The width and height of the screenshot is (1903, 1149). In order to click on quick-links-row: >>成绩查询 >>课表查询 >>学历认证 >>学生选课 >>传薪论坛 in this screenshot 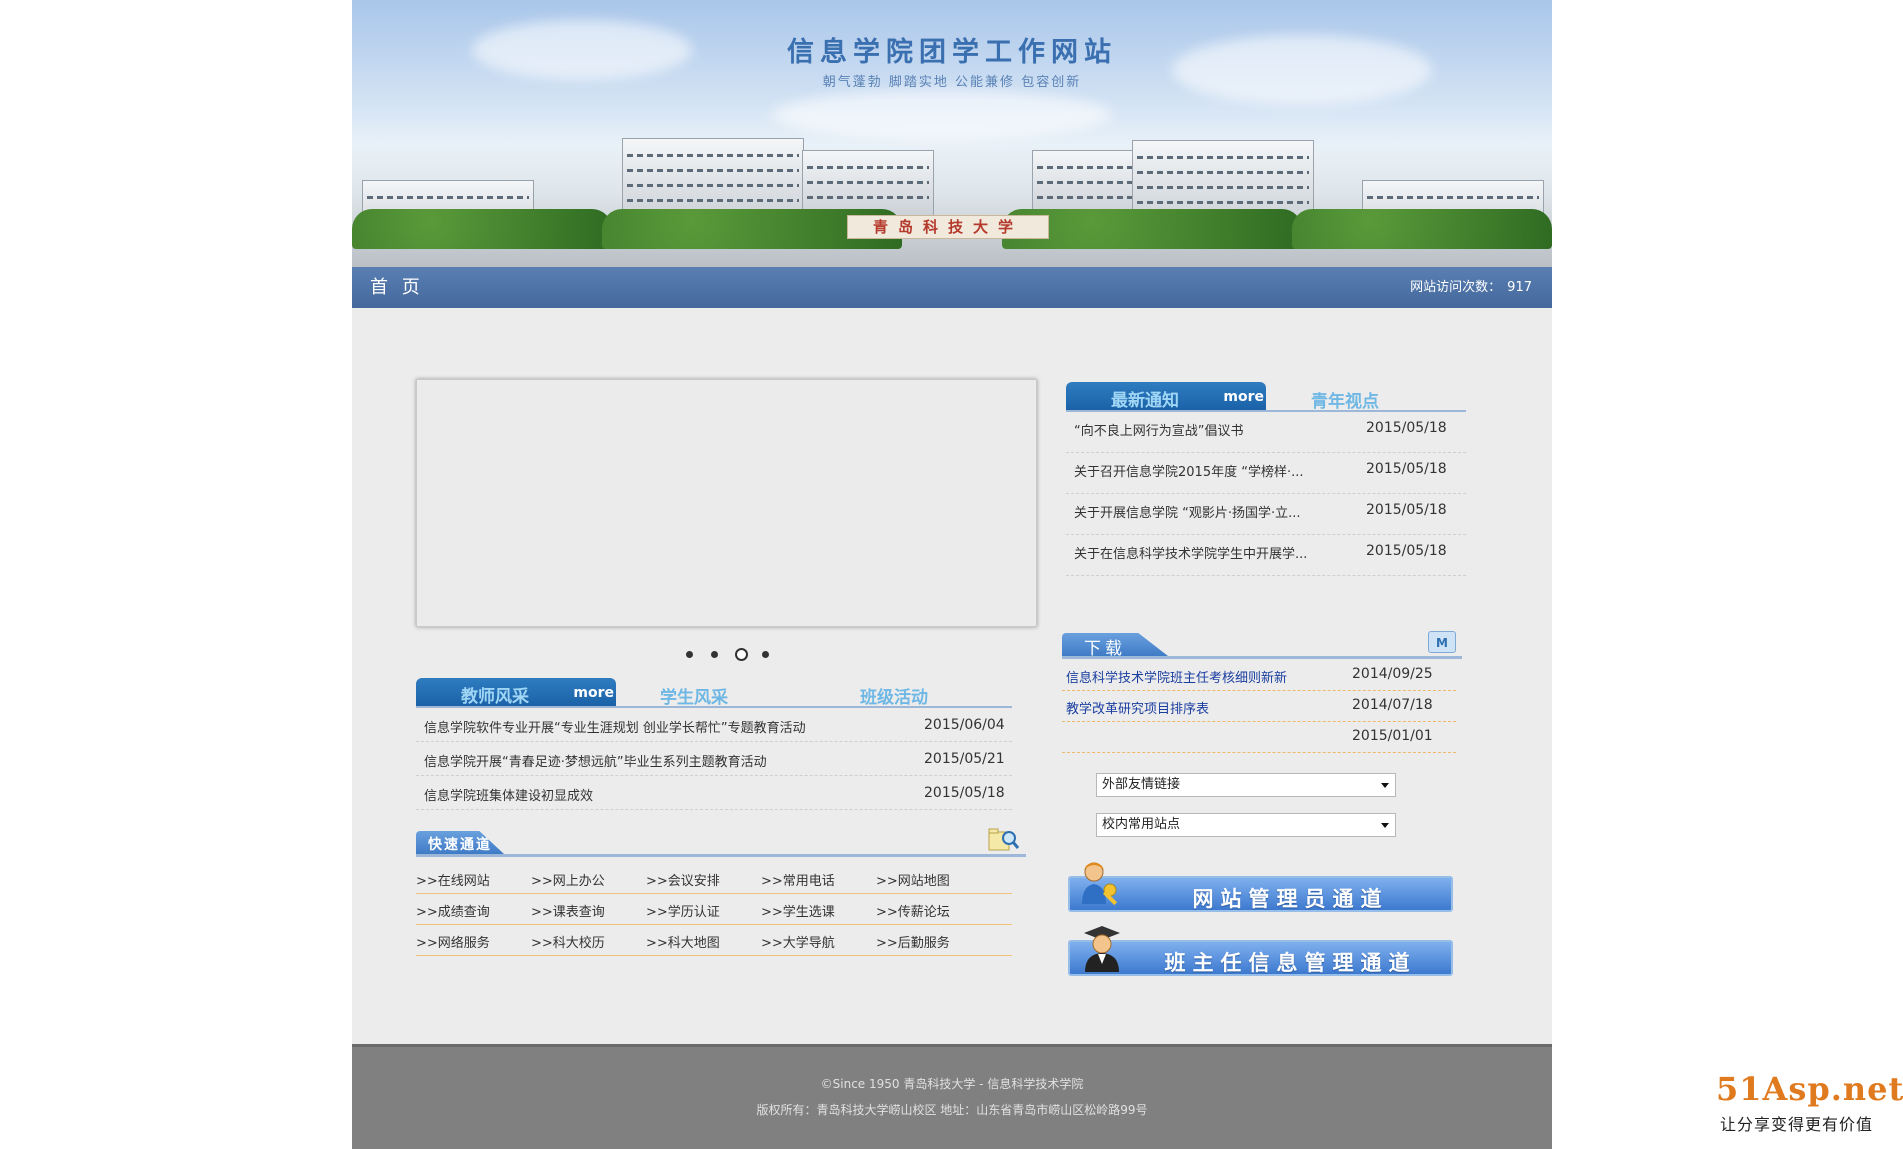, I will do `click(714, 909)`.